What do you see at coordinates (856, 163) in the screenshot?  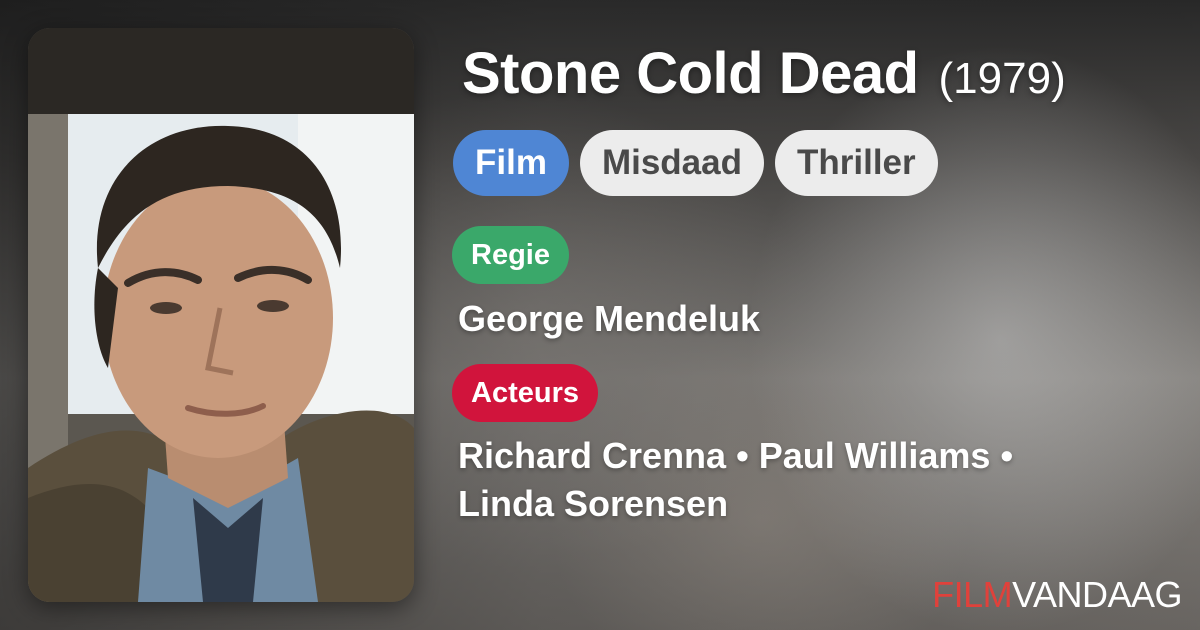 I see `genre-chip-thriller: Thriller` at bounding box center [856, 163].